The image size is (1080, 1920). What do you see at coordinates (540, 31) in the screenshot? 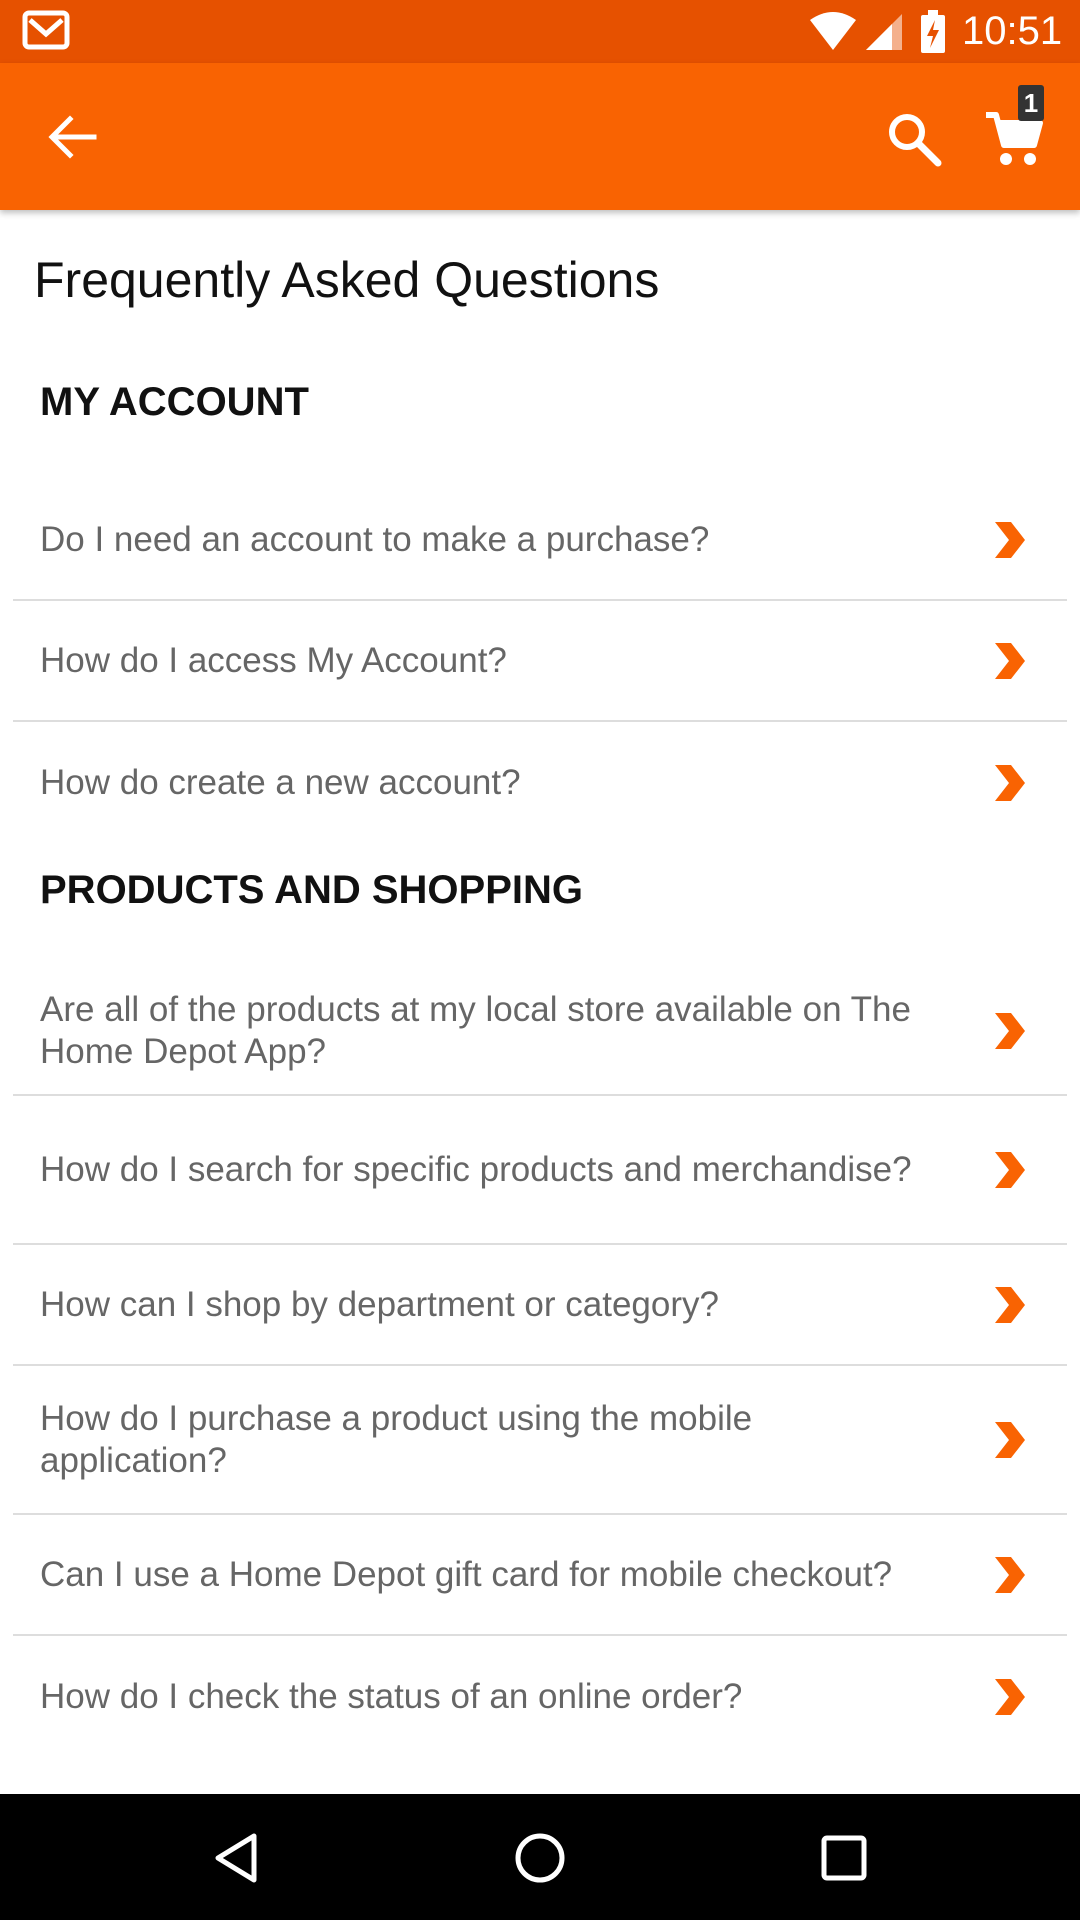
I see `status-bar: 10:51` at bounding box center [540, 31].